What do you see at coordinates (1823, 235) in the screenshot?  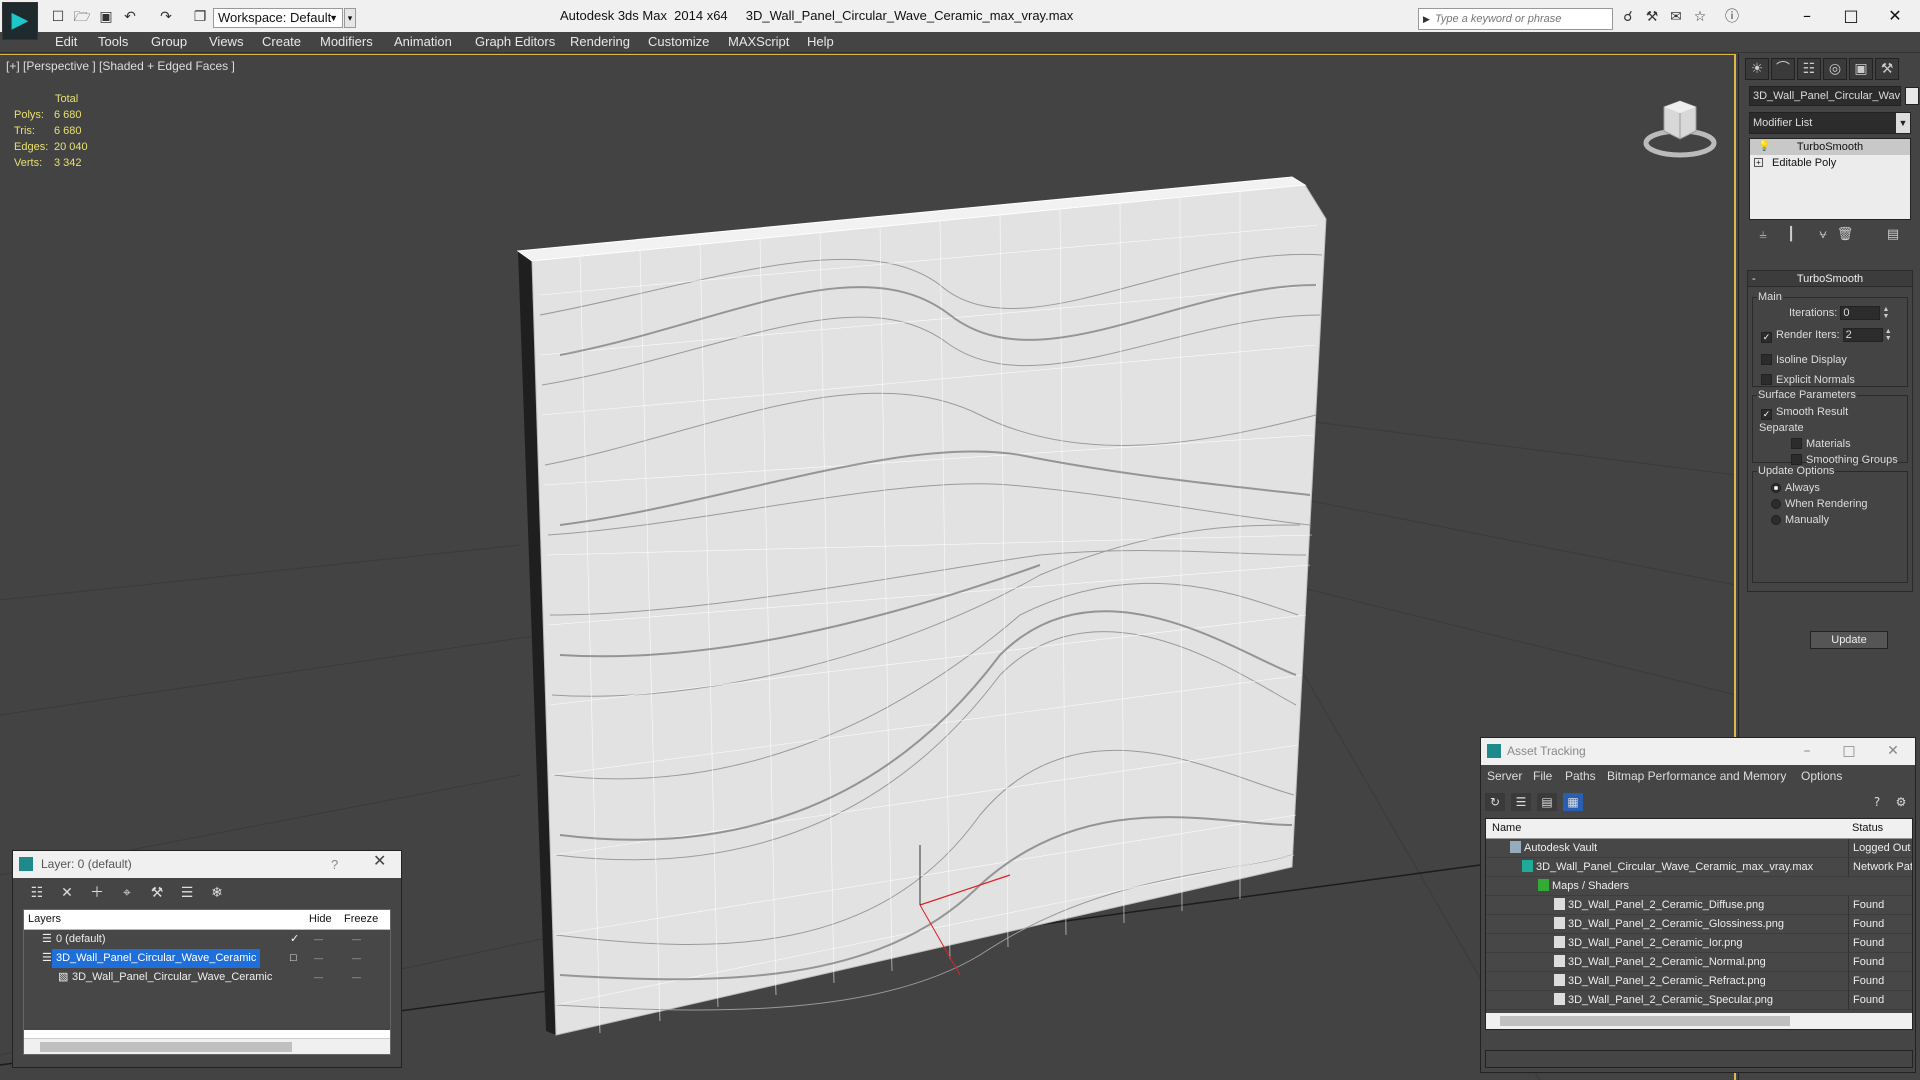 I see `make-unique-icon: ⩝` at bounding box center [1823, 235].